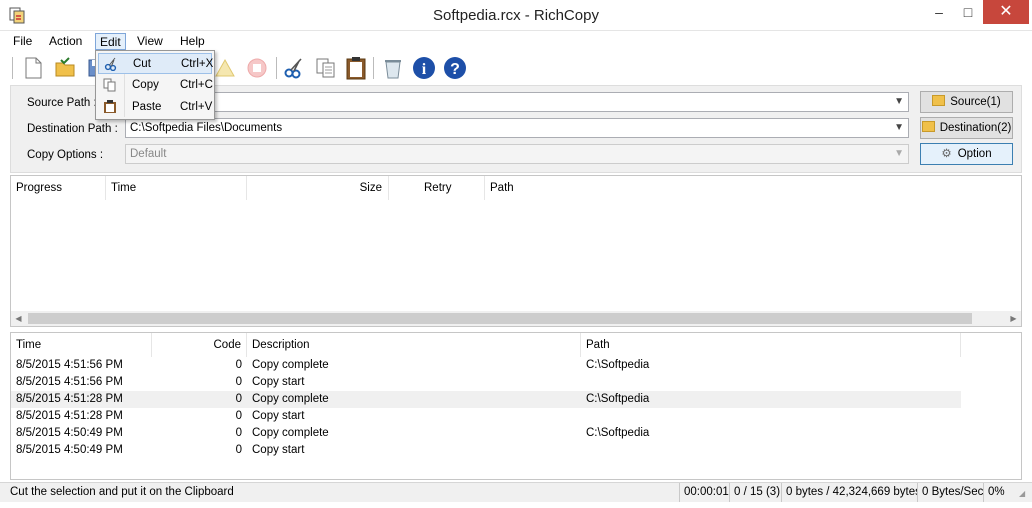  What do you see at coordinates (1024, 494) in the screenshot?
I see `resize-grip-icon: ◢` at bounding box center [1024, 494].